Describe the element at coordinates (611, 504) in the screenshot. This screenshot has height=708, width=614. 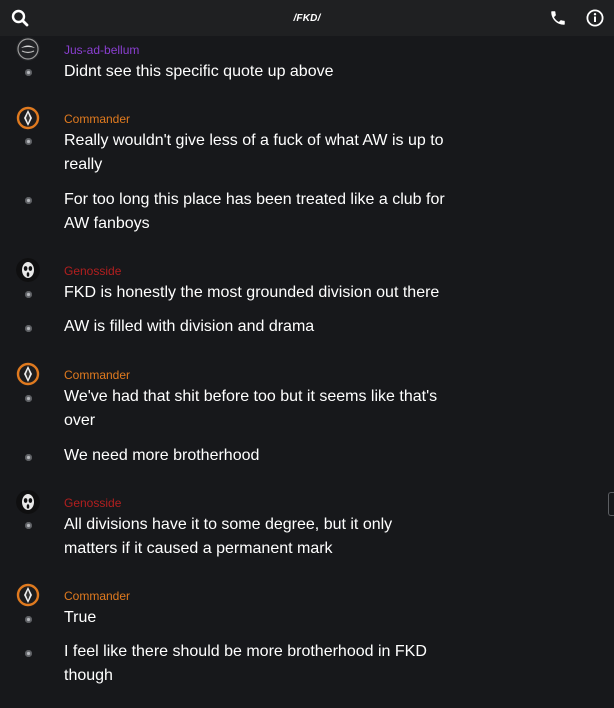
I see `scroll-handle` at that location.